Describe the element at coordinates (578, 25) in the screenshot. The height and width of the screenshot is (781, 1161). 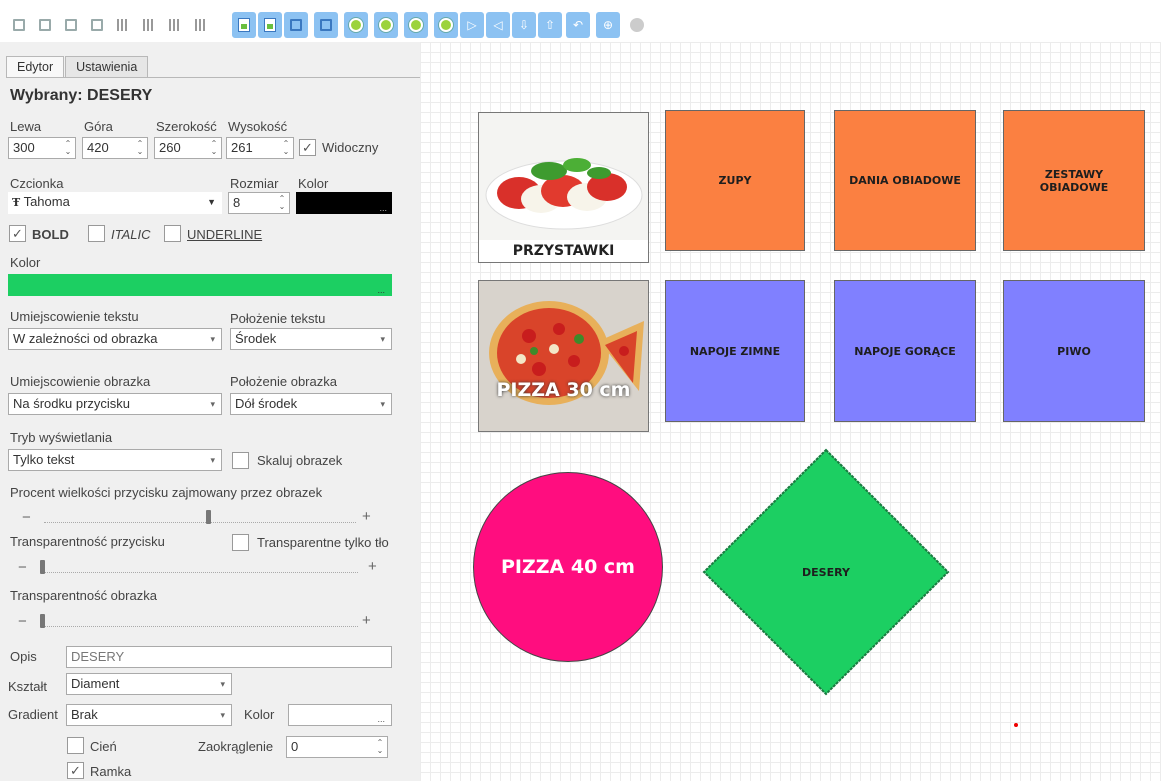
I see `undo-icon: ↶` at that location.